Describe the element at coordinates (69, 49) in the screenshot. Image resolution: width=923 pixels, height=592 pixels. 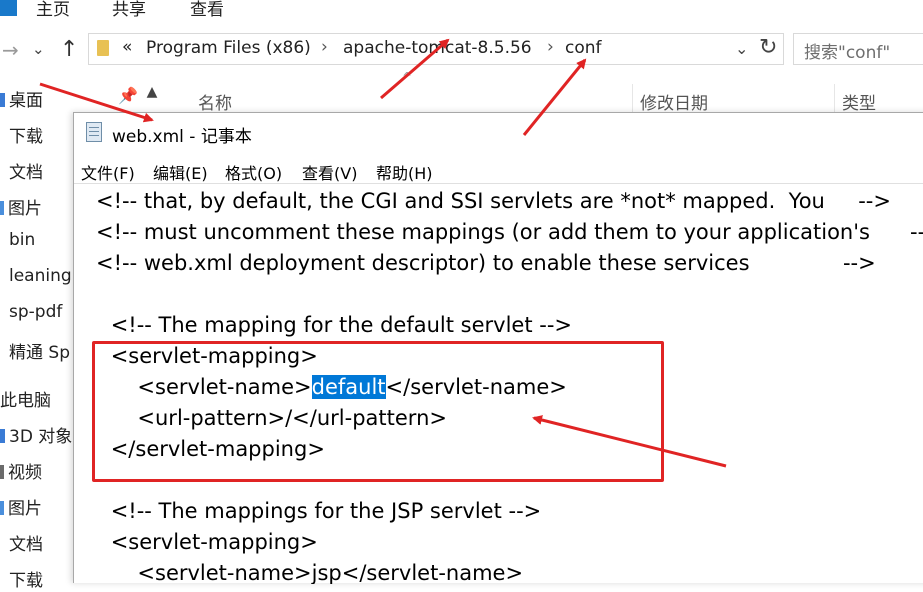
I see `up-arrow-icon: ↑` at that location.